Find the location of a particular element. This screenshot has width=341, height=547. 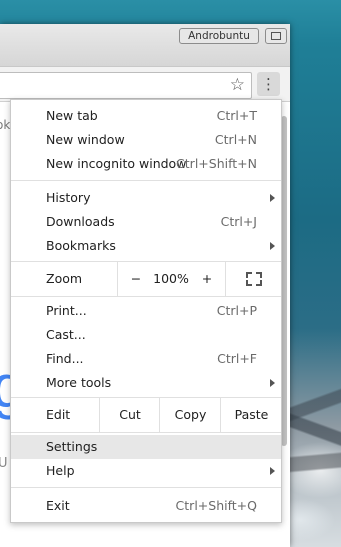

menu-item-exit: Exit Ctrl+Shift+Q is located at coordinates (146, 506).